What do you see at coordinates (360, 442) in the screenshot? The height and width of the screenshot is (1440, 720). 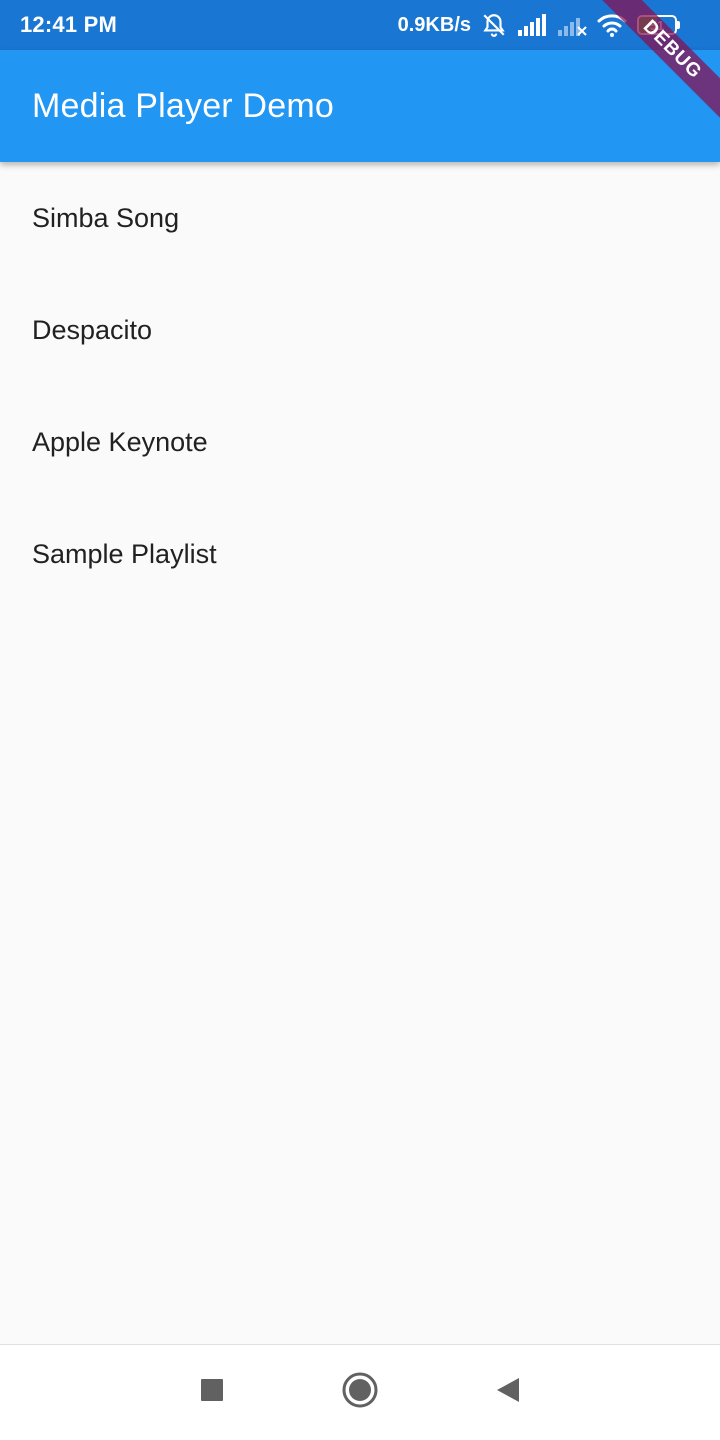 I see `list-item-apple-keynote: Apple Keynote` at bounding box center [360, 442].